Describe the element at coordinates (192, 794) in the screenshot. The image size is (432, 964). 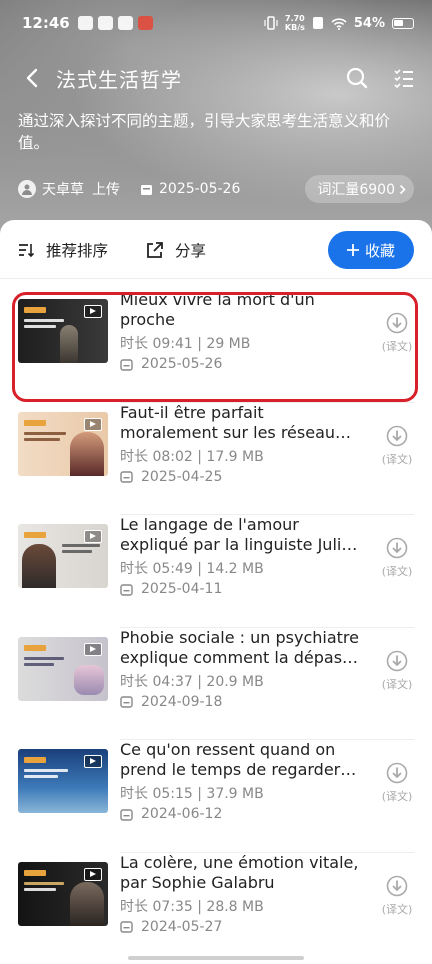
I see `video-info: 时长 05:15 | 37.9 MB` at that location.